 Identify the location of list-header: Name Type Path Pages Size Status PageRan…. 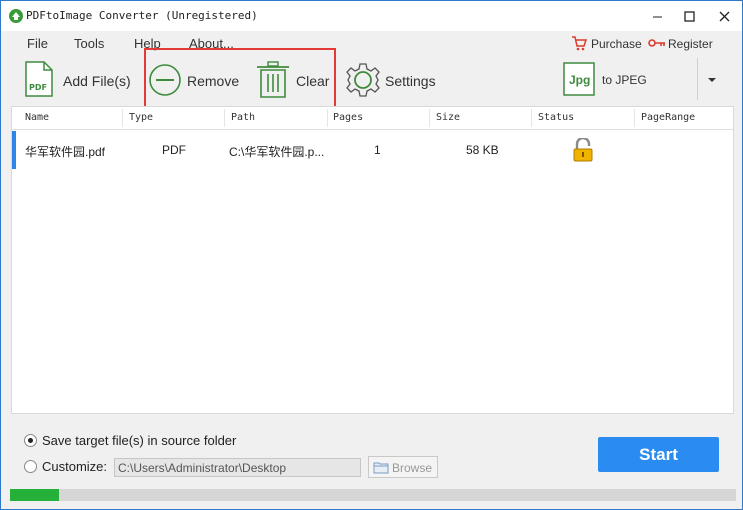
(372, 118).